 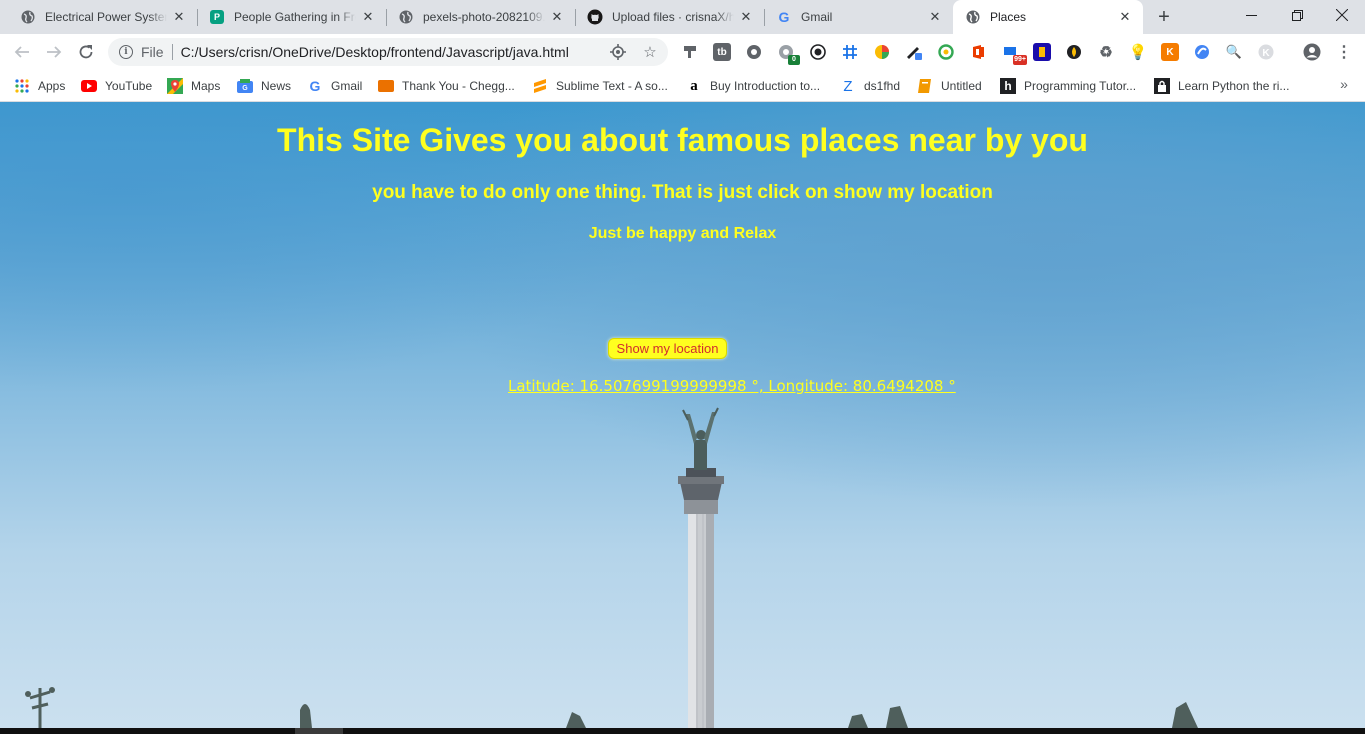 What do you see at coordinates (618, 52) in the screenshot?
I see `location-target-icon` at bounding box center [618, 52].